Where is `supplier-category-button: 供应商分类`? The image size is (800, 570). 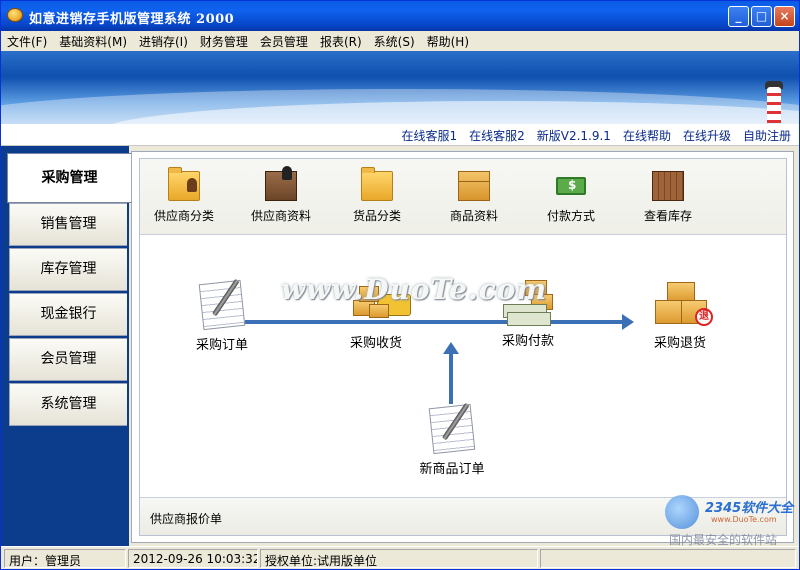
supplier-category-button: 供应商分类 is located at coordinates (184, 195).